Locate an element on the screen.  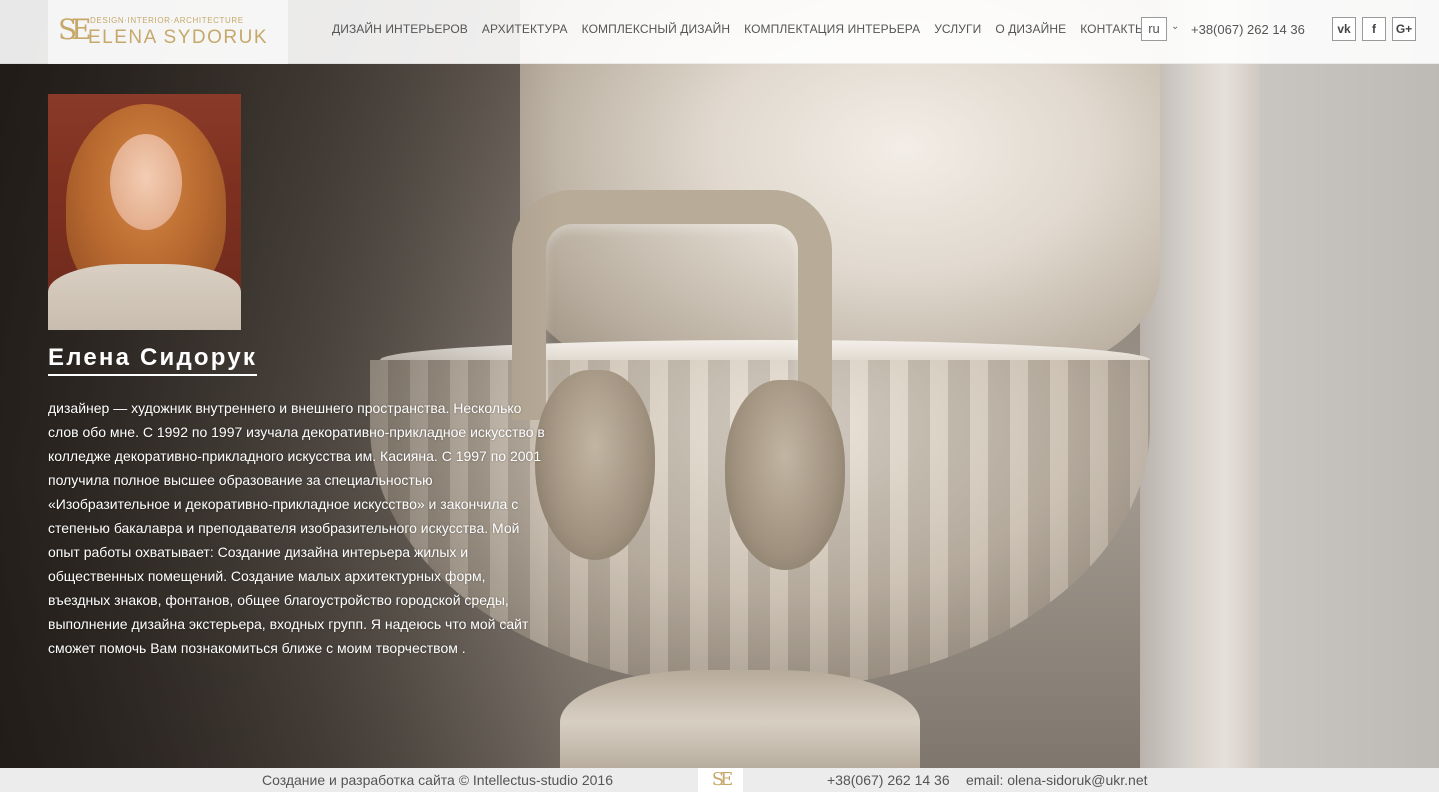
vk-icon: vk is located at coordinates (1344, 29).